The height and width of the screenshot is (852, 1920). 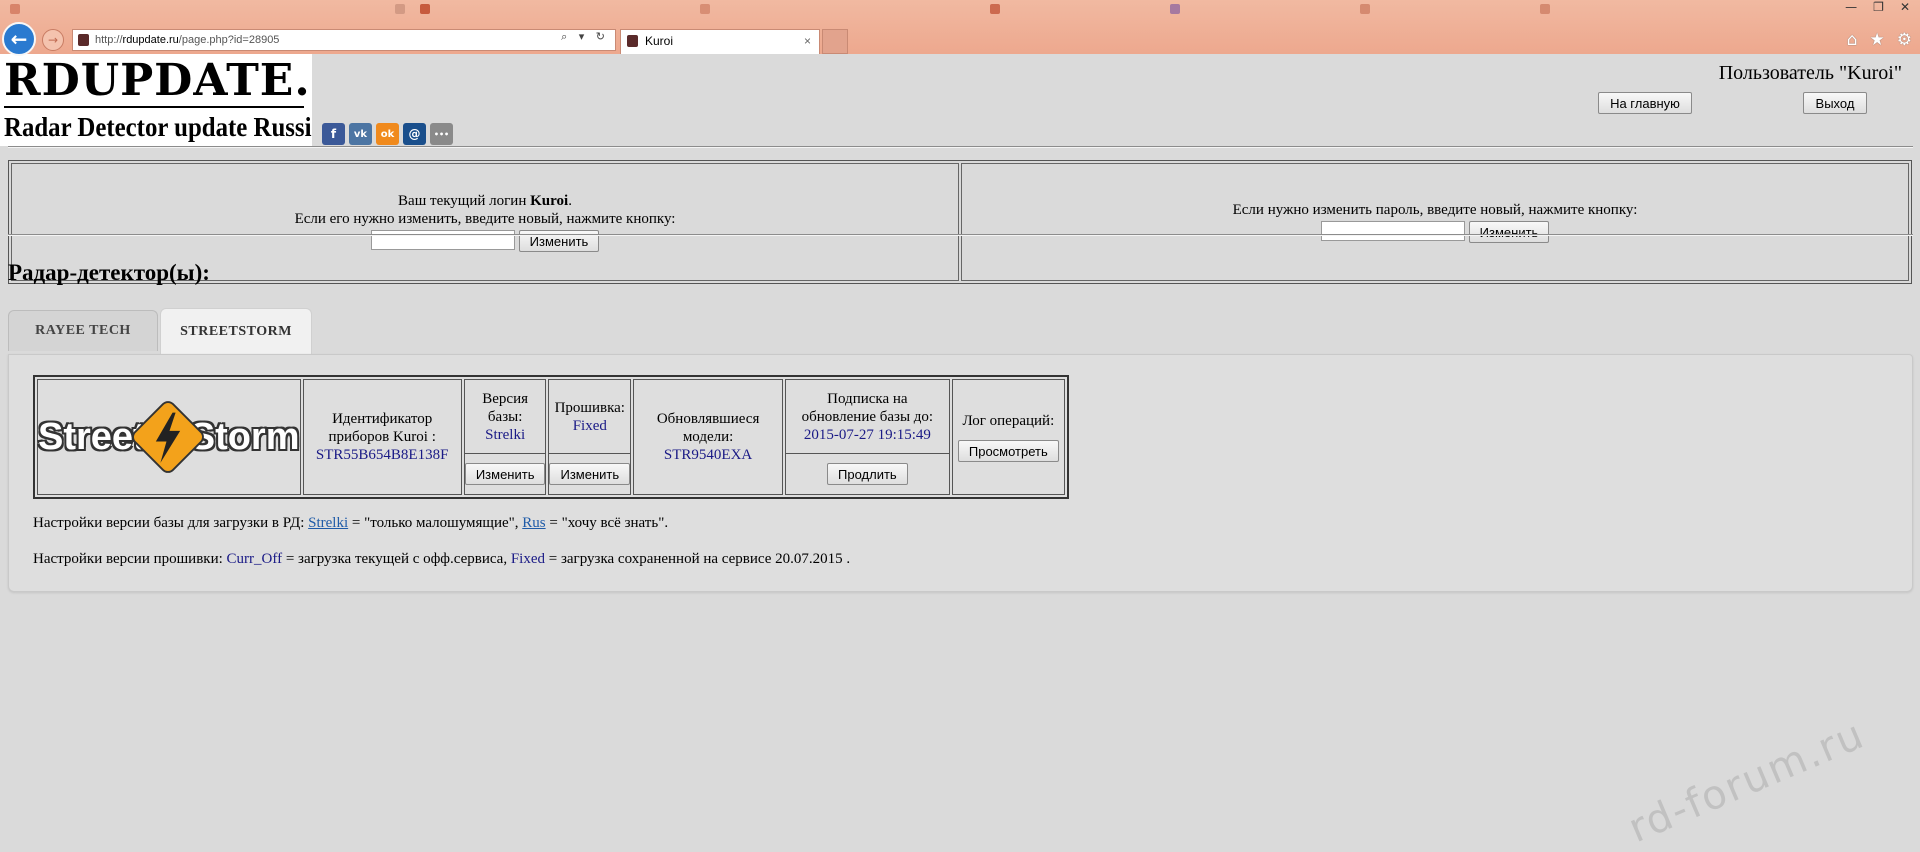 I want to click on new-login-input, so click(x=442, y=240).